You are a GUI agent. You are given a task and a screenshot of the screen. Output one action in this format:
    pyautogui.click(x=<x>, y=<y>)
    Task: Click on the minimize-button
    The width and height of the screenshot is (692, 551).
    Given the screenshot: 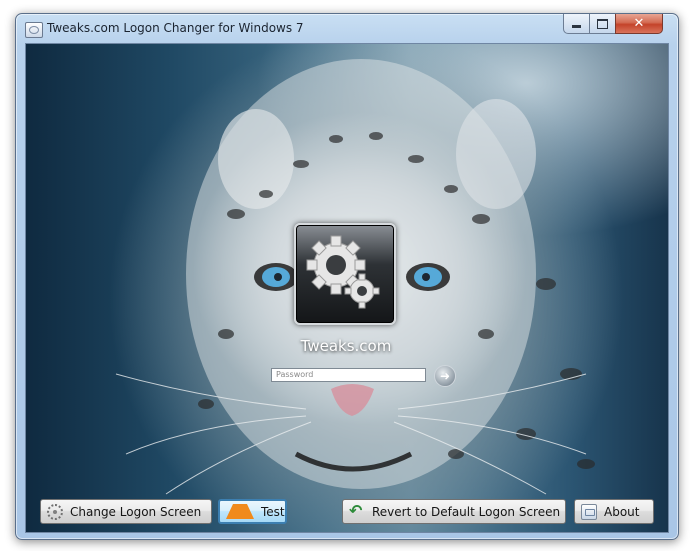 What is the action you would take?
    pyautogui.click(x=576, y=24)
    